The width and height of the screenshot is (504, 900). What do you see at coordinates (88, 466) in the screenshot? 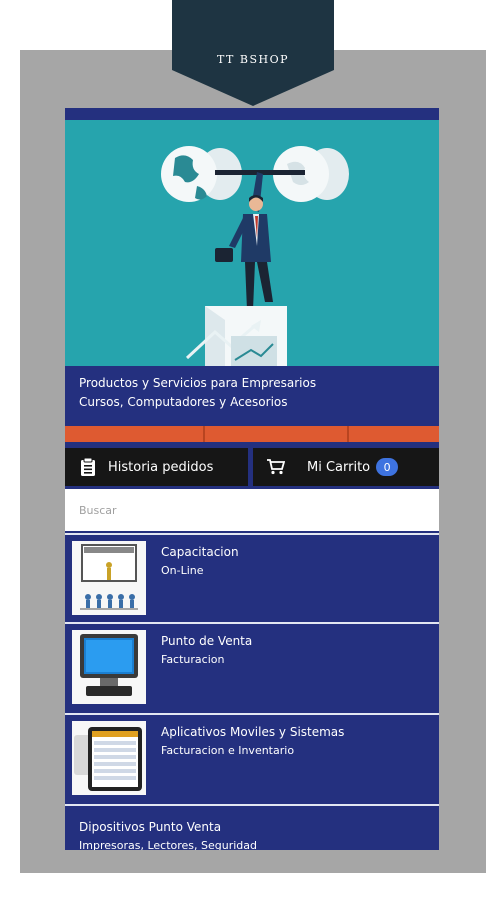
I see `clipboard-icon` at bounding box center [88, 466].